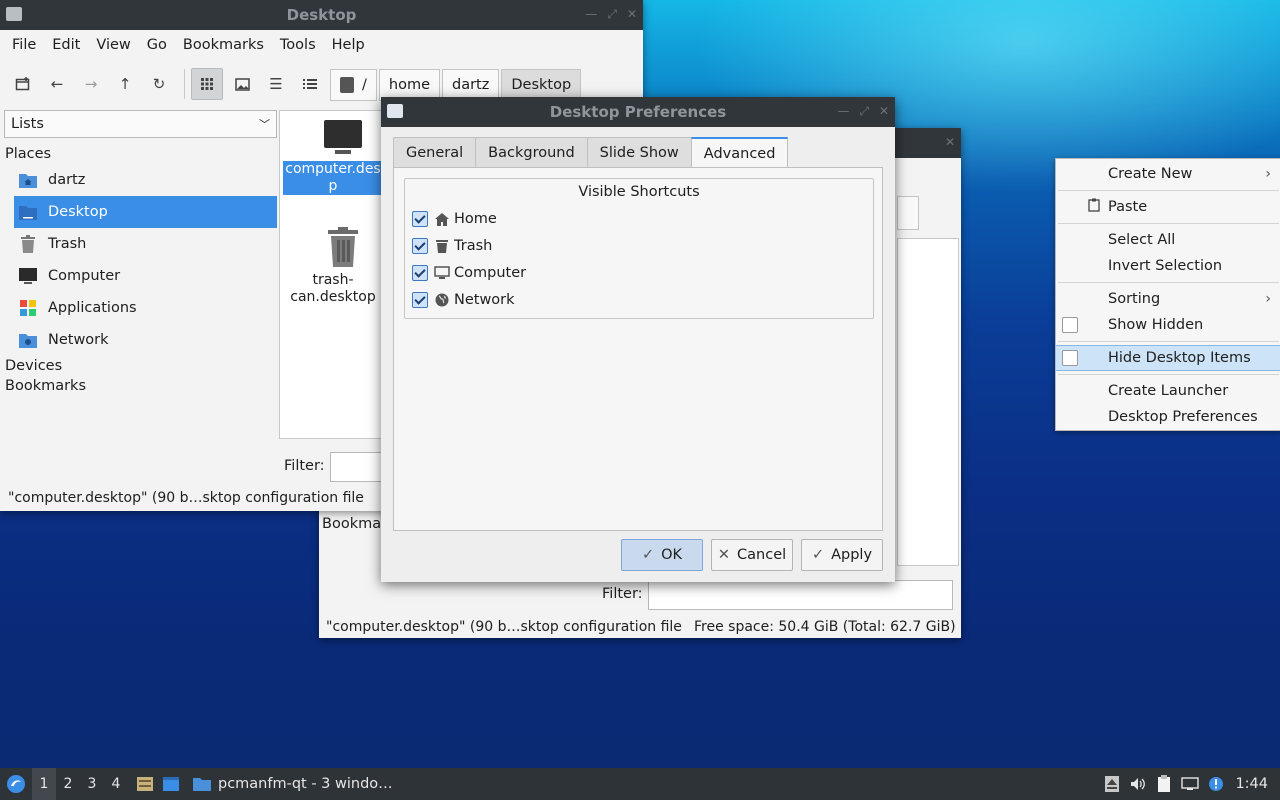  Describe the element at coordinates (113, 45) in the screenshot. I see `menu-view: View` at that location.